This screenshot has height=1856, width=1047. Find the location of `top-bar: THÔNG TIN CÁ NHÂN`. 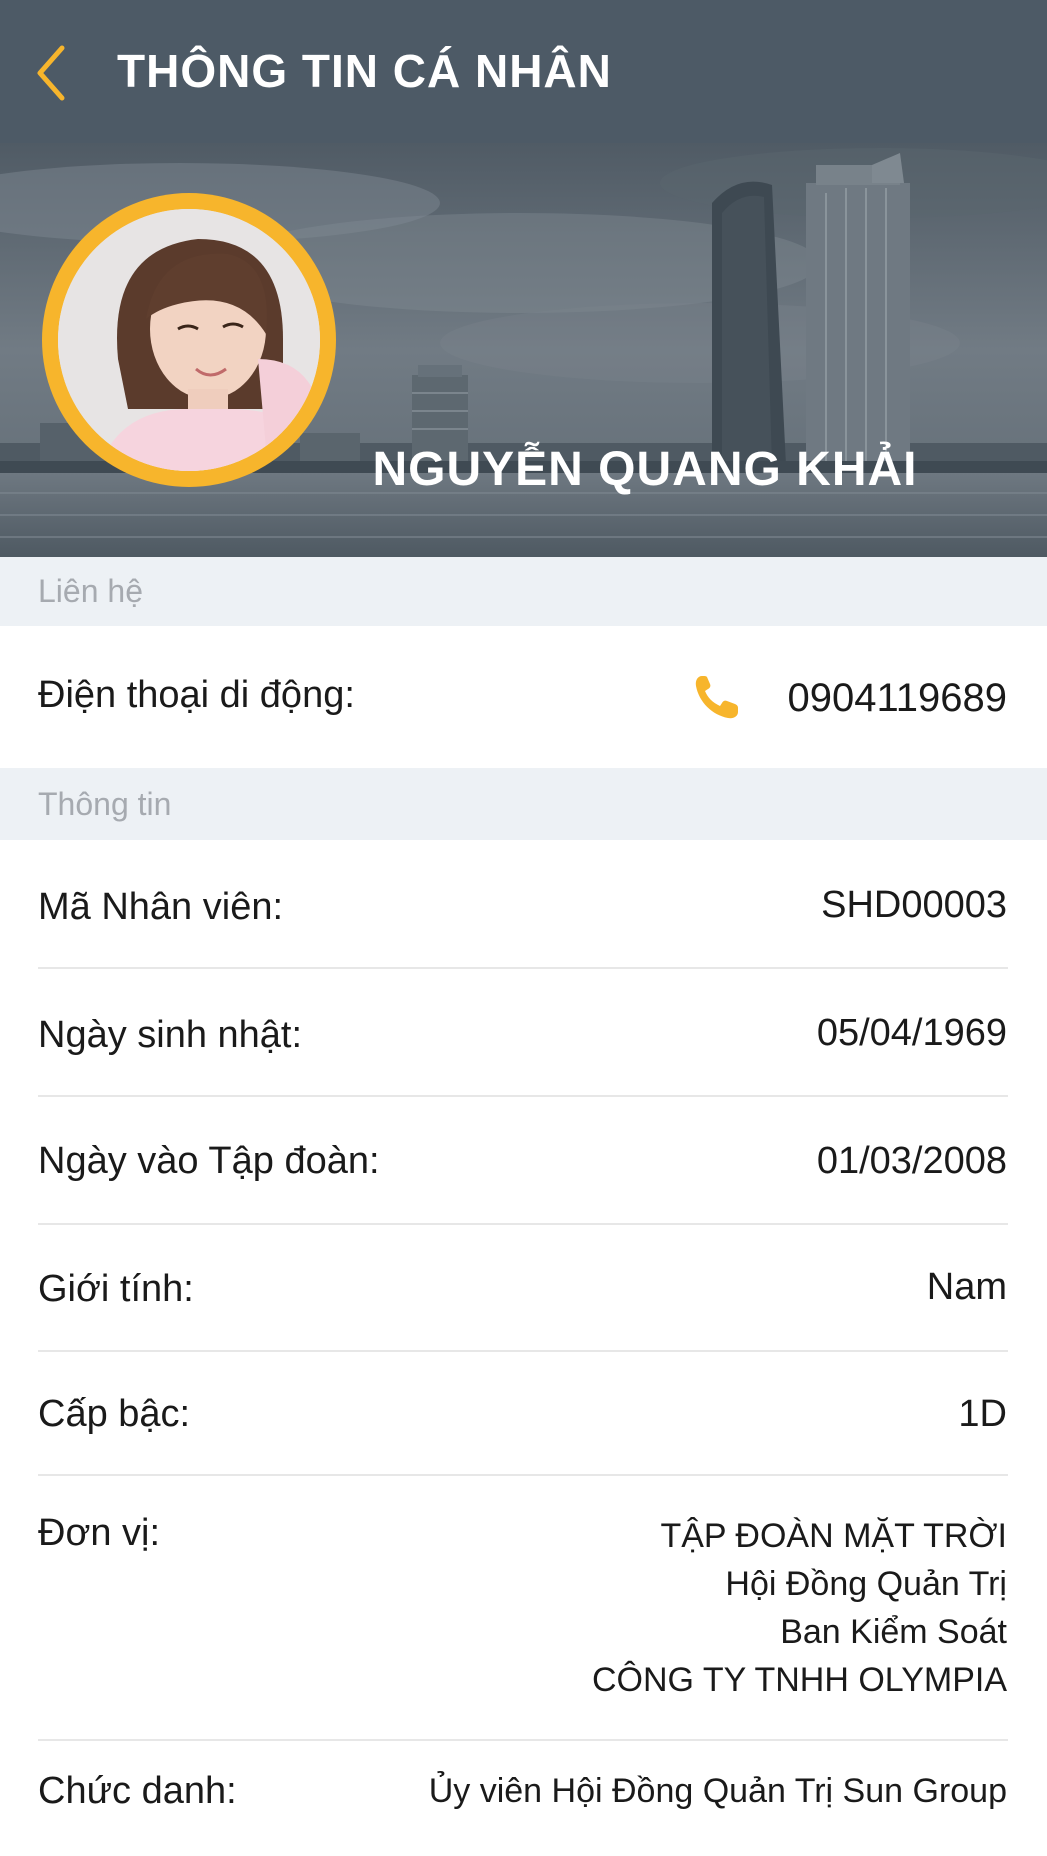

top-bar: THÔNG TIN CÁ NHÂN is located at coordinates (523, 71).